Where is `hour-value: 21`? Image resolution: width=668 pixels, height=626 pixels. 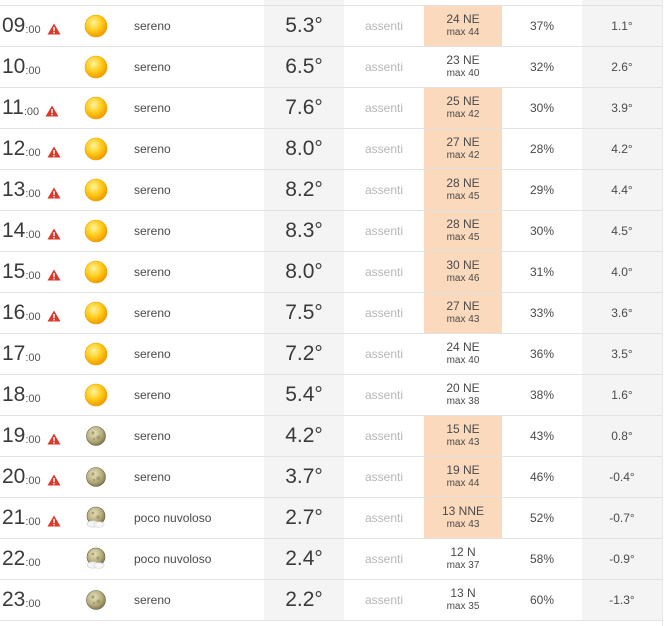 hour-value: 21 is located at coordinates (14, 517).